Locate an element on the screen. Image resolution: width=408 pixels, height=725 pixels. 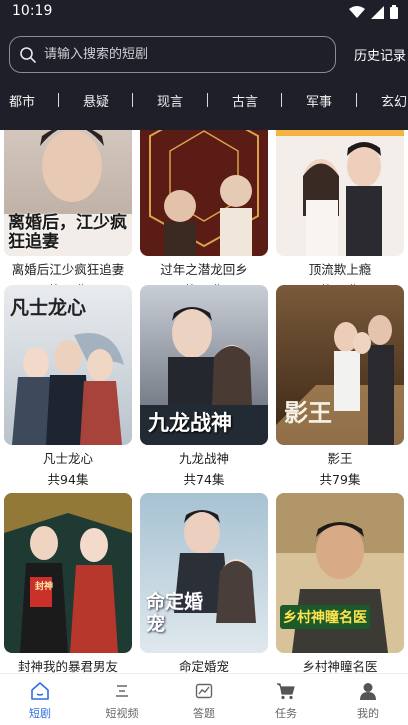
drama-card: 过年之潜龙回乡 共81集 is located at coordinates (204, 214).